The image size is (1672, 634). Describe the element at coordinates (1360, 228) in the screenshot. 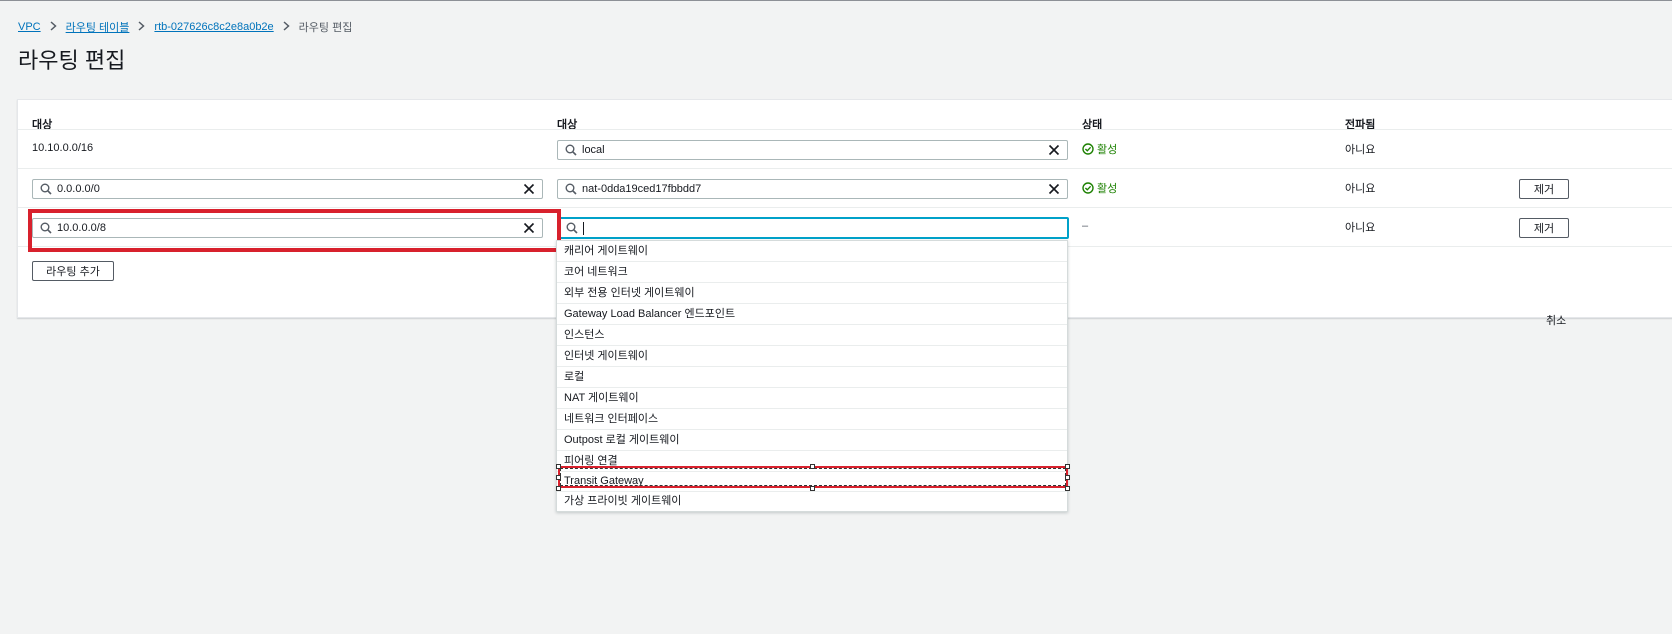

I see `row3-propagated: 아니요` at that location.